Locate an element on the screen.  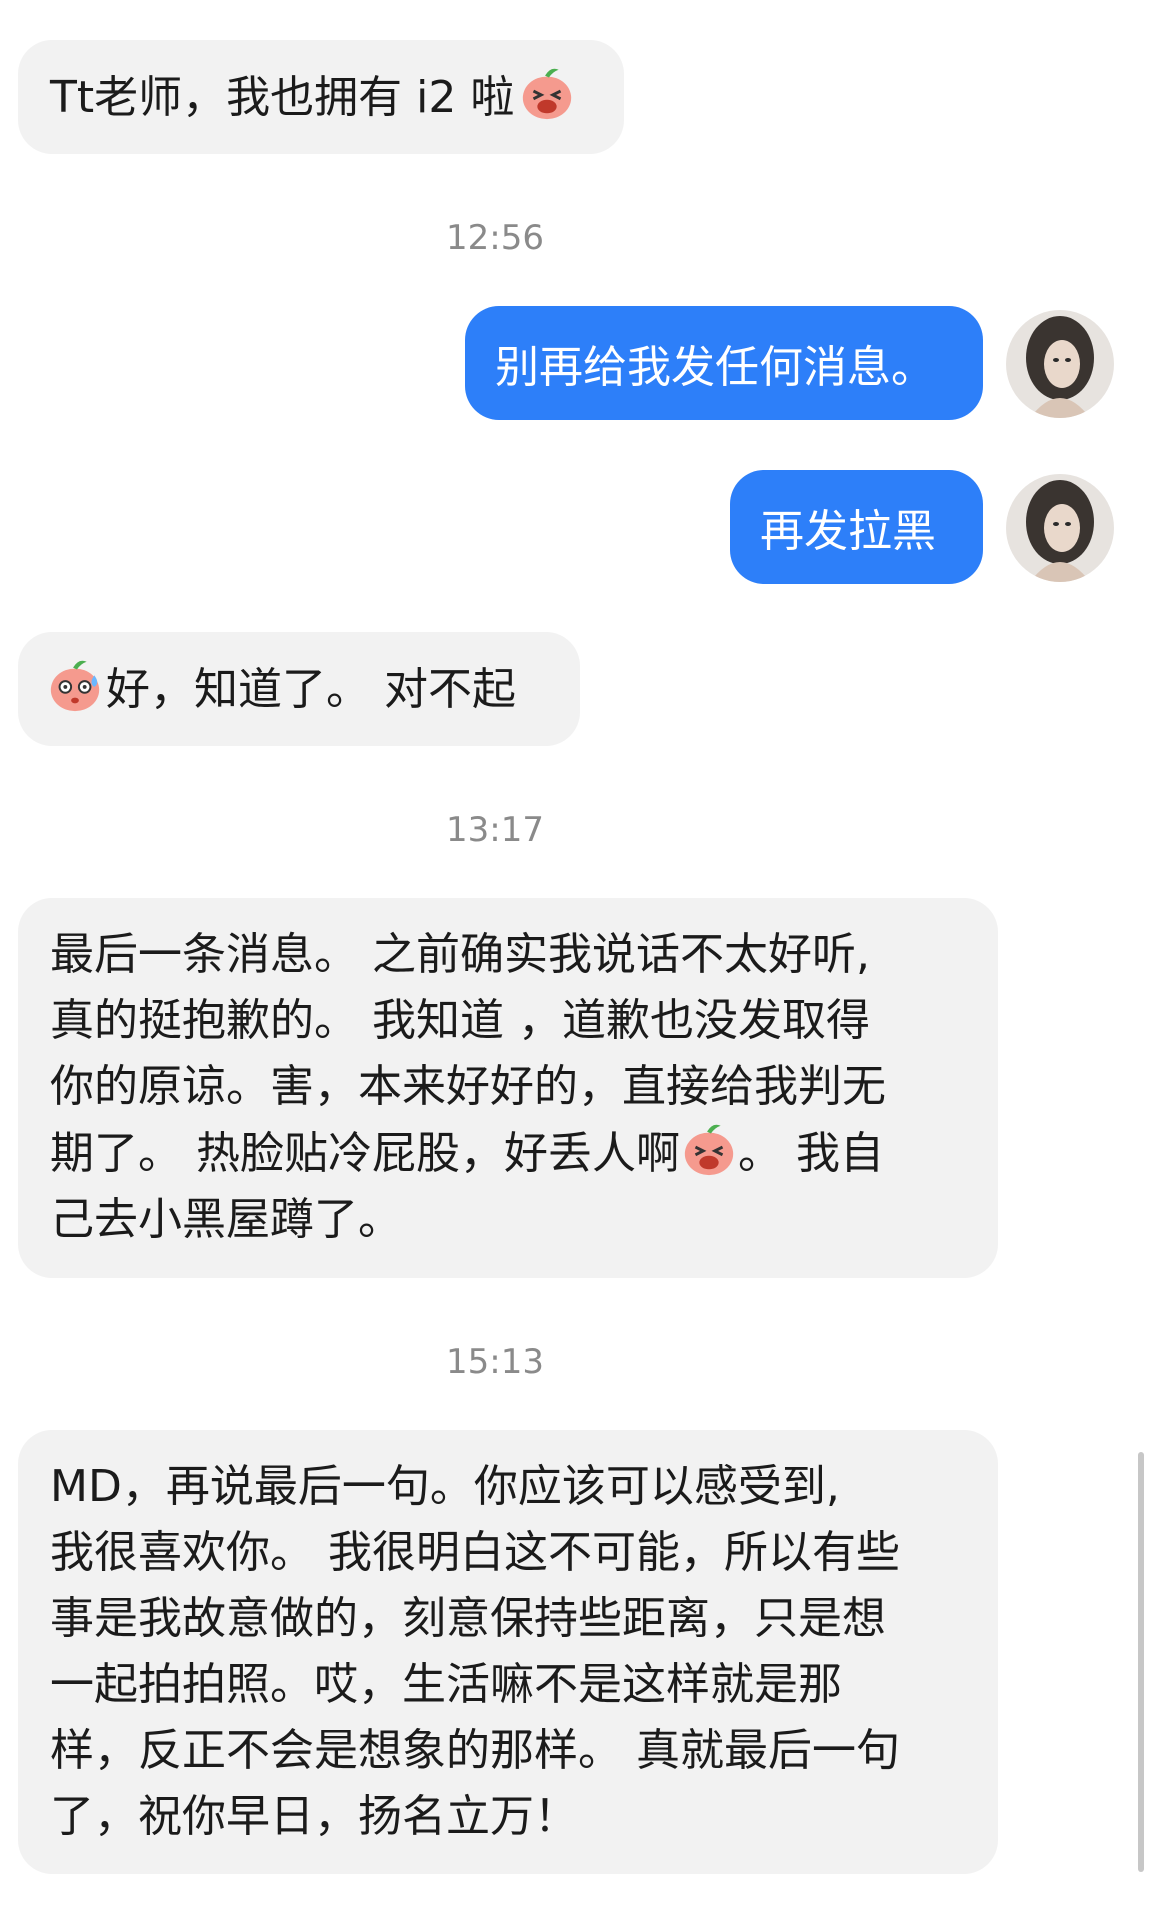
message-line: 了，祝你早日，扬名立万！ is located at coordinates (314, 1816).